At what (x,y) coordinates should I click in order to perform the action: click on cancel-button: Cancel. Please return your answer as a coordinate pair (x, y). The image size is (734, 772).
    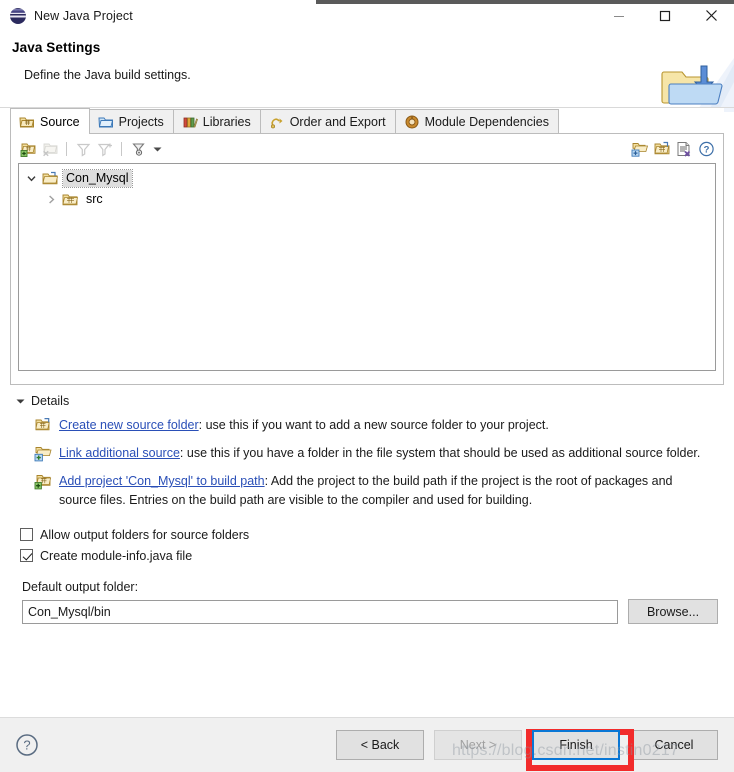
    Looking at the image, I should click on (674, 745).